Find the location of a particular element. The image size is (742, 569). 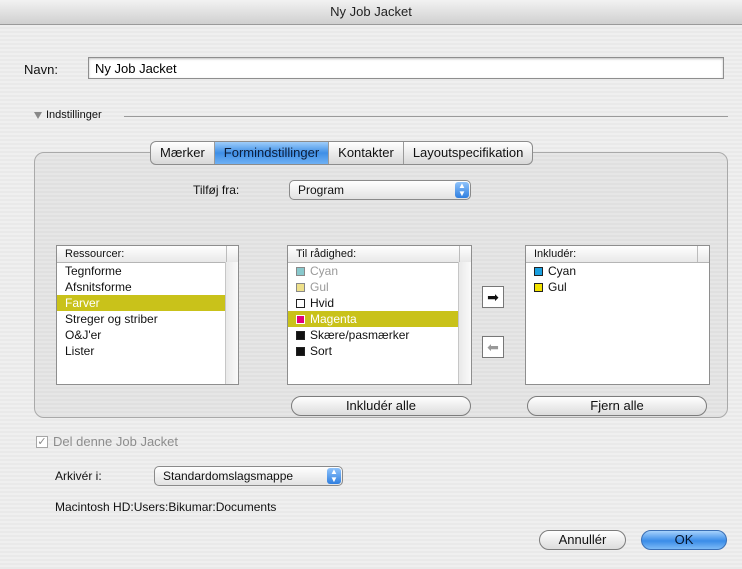

available-header-label: Til rådighed: is located at coordinates (326, 254).